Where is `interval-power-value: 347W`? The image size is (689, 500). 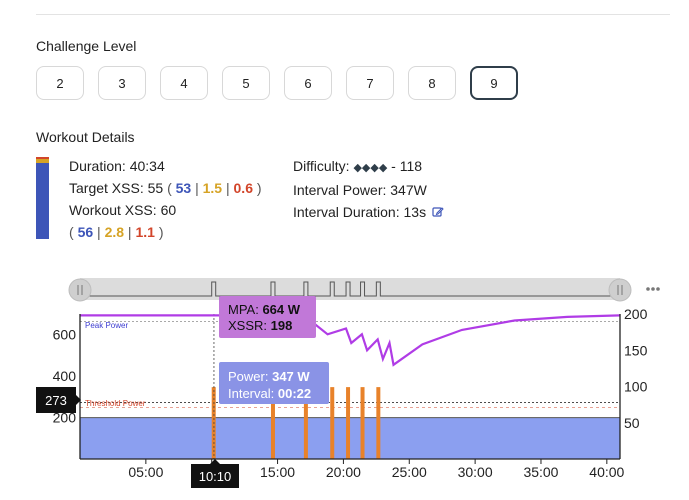 interval-power-value: 347W is located at coordinates (408, 190).